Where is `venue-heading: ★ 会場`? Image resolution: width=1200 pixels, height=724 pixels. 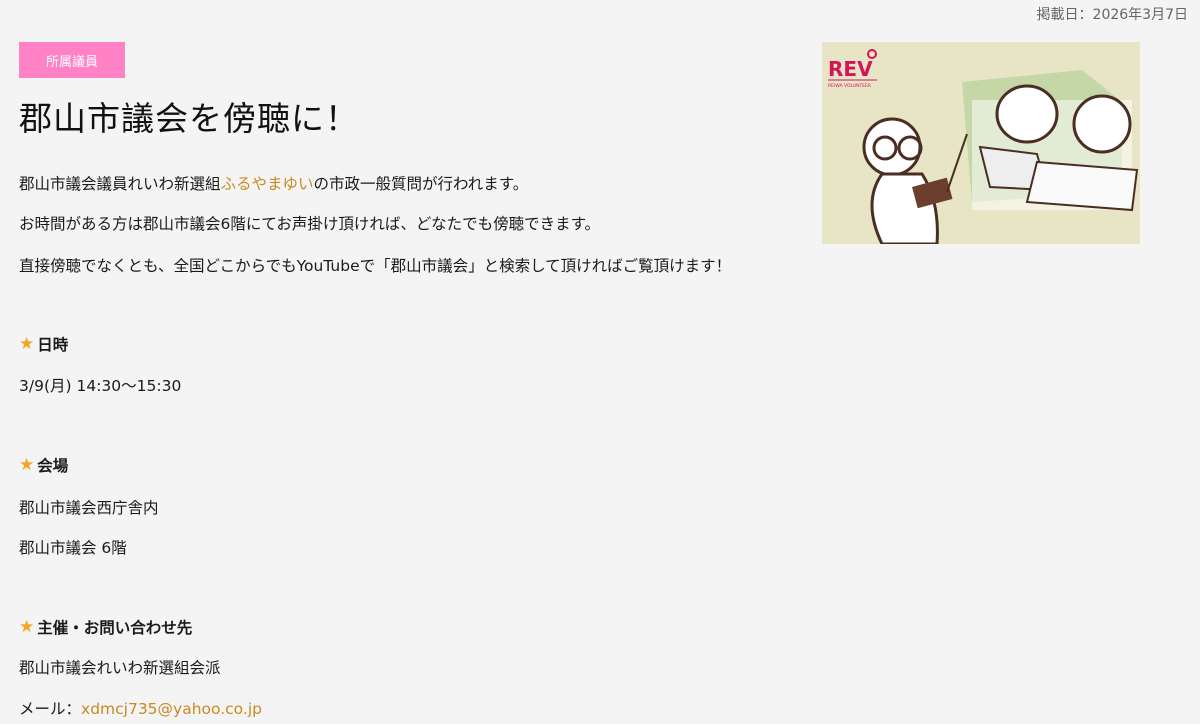 venue-heading: ★ 会場 is located at coordinates (43, 465).